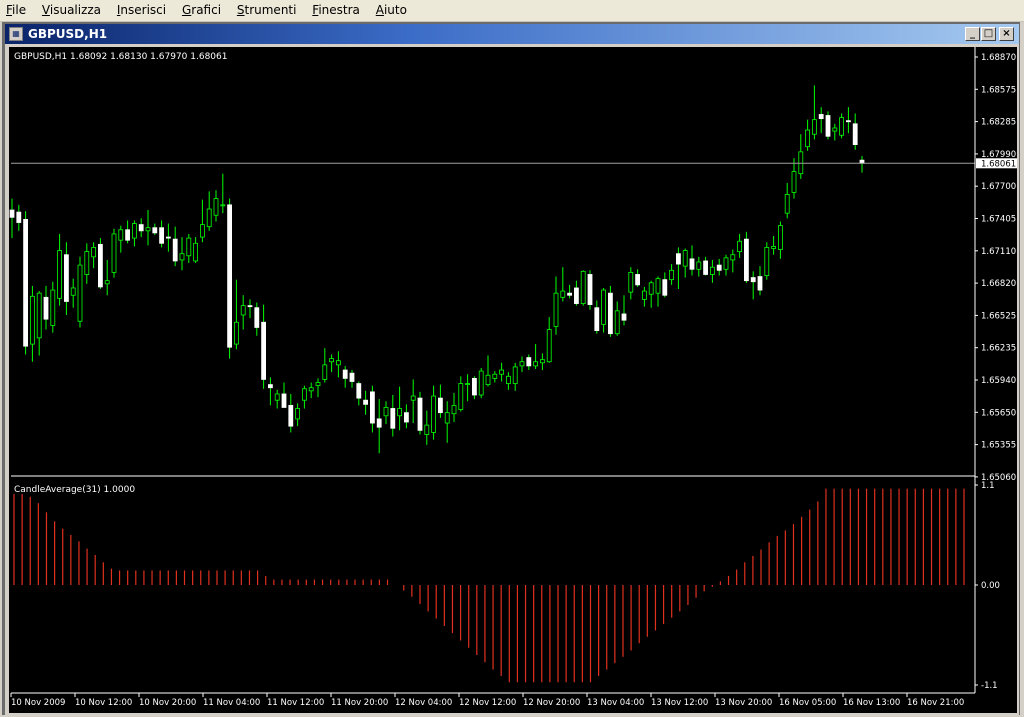  Describe the element at coordinates (998, 123) in the screenshot. I see `price-tick-label: 1.68285` at that location.